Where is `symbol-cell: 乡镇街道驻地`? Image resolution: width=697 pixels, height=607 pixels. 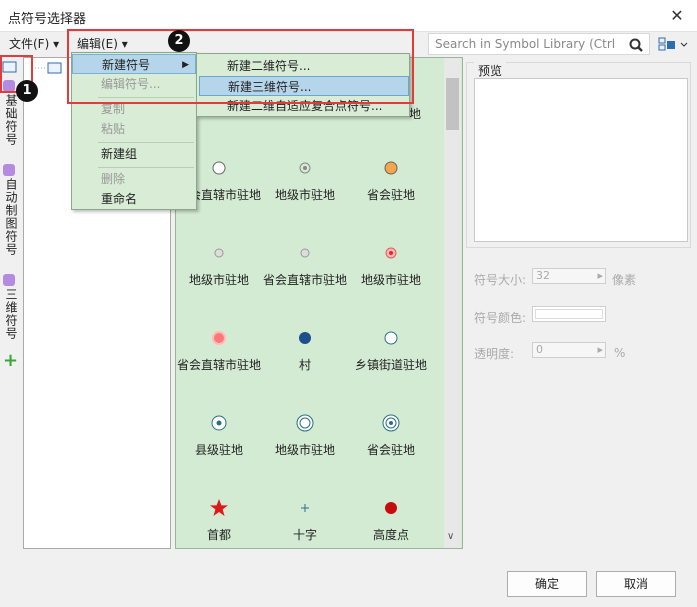
symbol-cell: 乡镇街道驻地 is located at coordinates (391, 350).